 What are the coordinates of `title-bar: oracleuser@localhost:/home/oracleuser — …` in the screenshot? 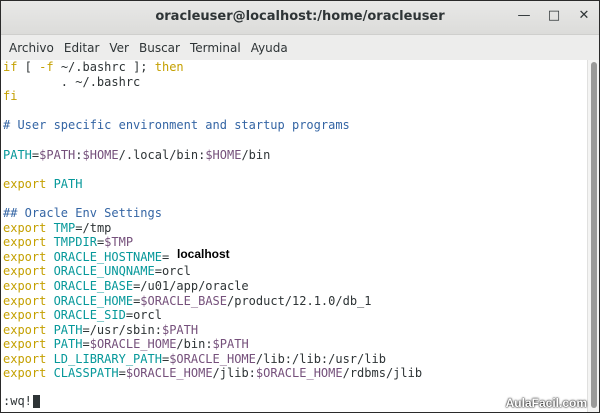 It's located at (300, 18).